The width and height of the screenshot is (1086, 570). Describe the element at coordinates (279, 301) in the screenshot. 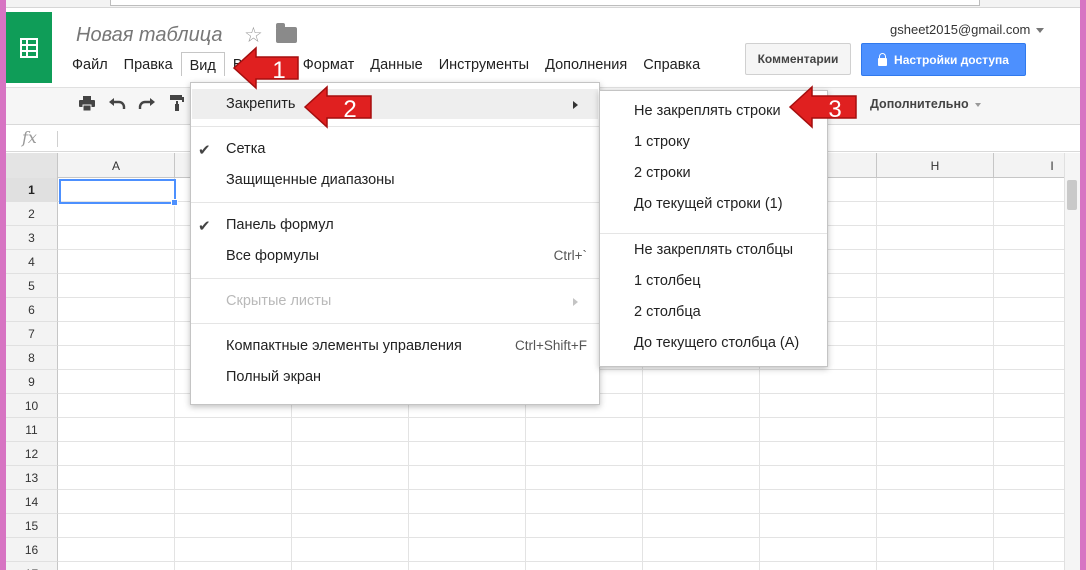

I see `view-menu-item-label: Скрытые листы` at that location.